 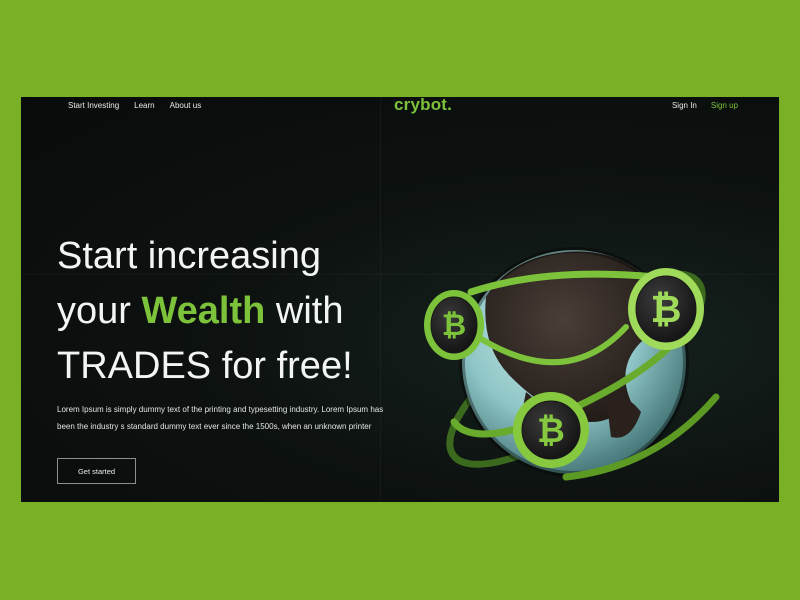 I want to click on nav-learn: Learn, so click(x=144, y=105).